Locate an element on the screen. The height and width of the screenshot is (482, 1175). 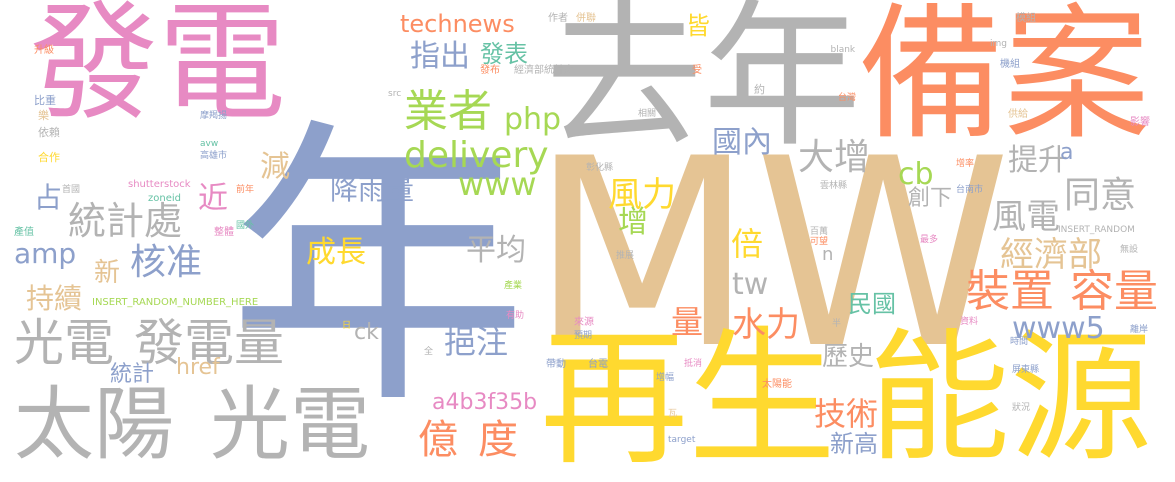
word-liang: 量 is located at coordinates (685, 321).